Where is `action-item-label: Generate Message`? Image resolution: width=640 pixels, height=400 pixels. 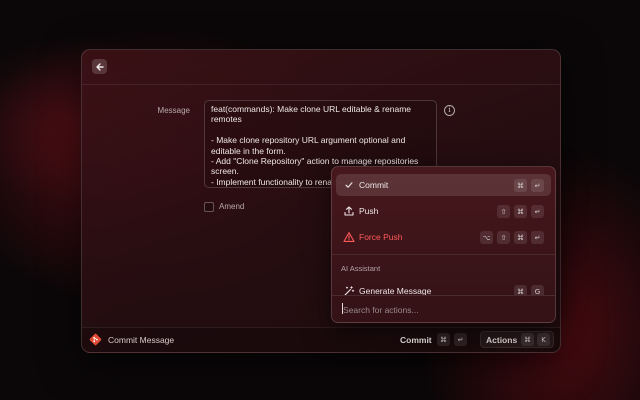 action-item-label: Generate Message is located at coordinates (395, 290).